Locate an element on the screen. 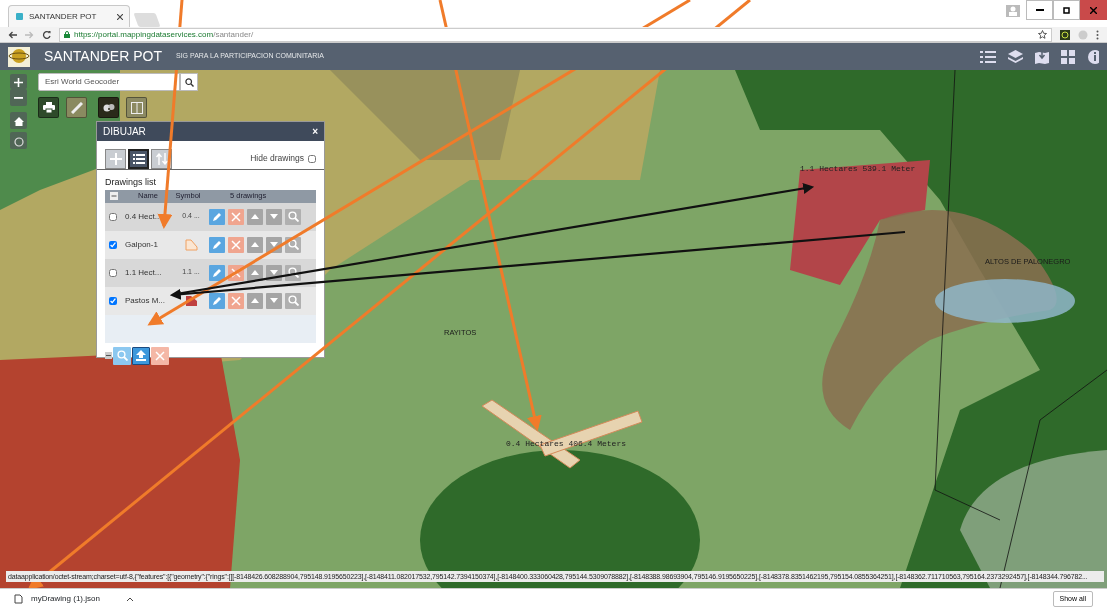 This screenshot has width=1107, height=609. draw-tools-button is located at coordinates (108, 107).